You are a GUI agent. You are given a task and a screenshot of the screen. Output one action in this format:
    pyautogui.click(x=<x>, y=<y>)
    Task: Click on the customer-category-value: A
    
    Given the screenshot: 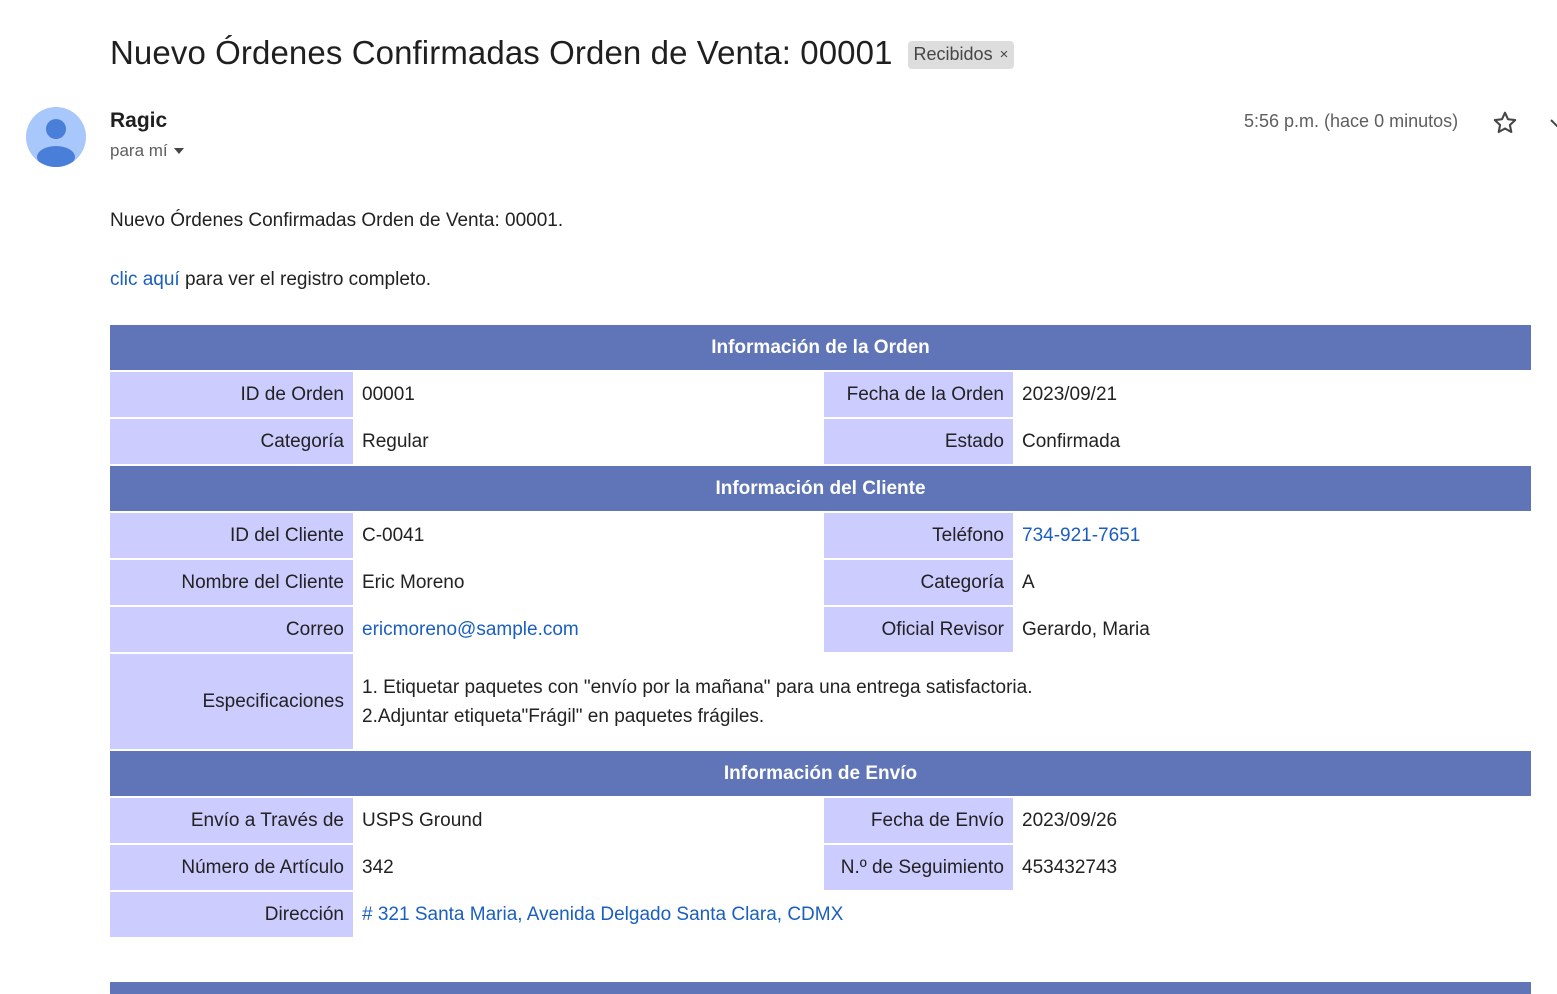 What is the action you would take?
    pyautogui.click(x=1273, y=583)
    